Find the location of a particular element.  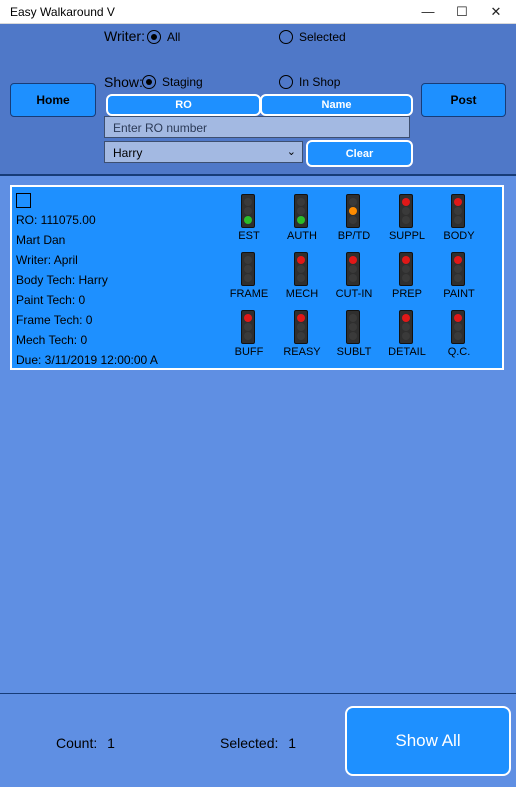

status-light-buff: BUFF is located at coordinates (249, 339).